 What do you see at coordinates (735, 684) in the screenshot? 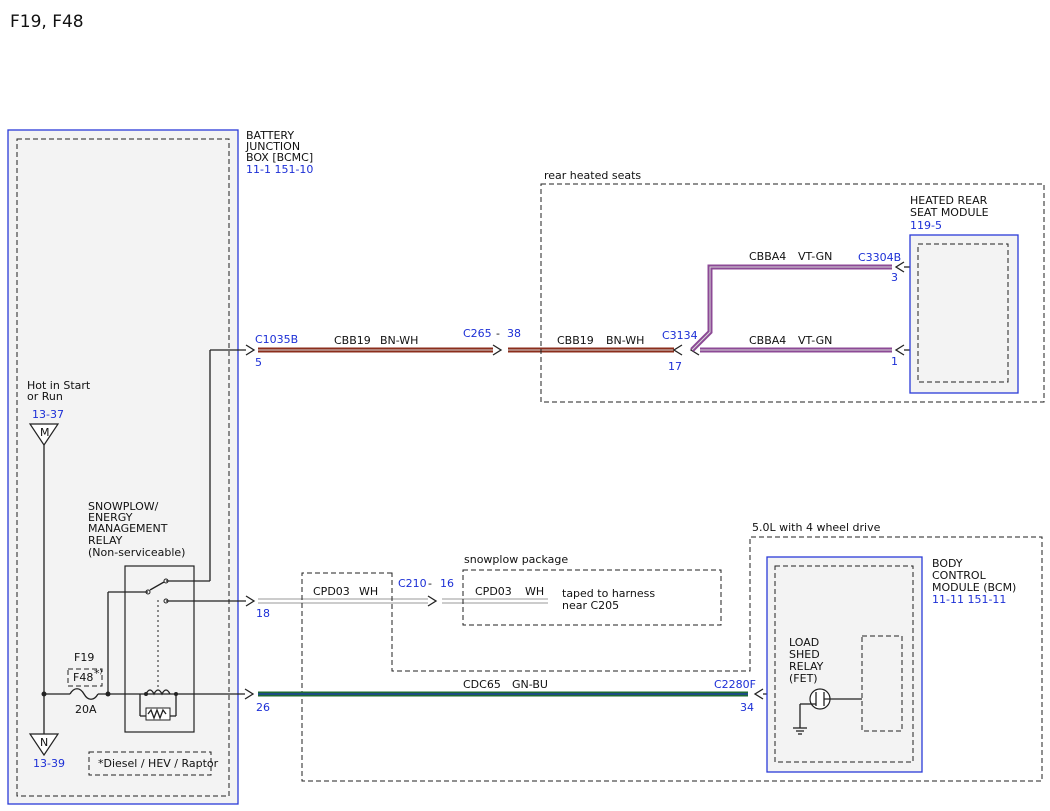
I see `c2280f-label: C2280F` at bounding box center [735, 684].